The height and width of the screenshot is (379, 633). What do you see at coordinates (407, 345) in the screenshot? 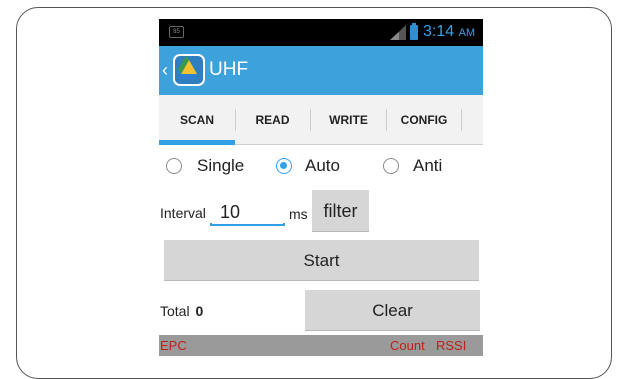
I see `column-header-count: Count` at bounding box center [407, 345].